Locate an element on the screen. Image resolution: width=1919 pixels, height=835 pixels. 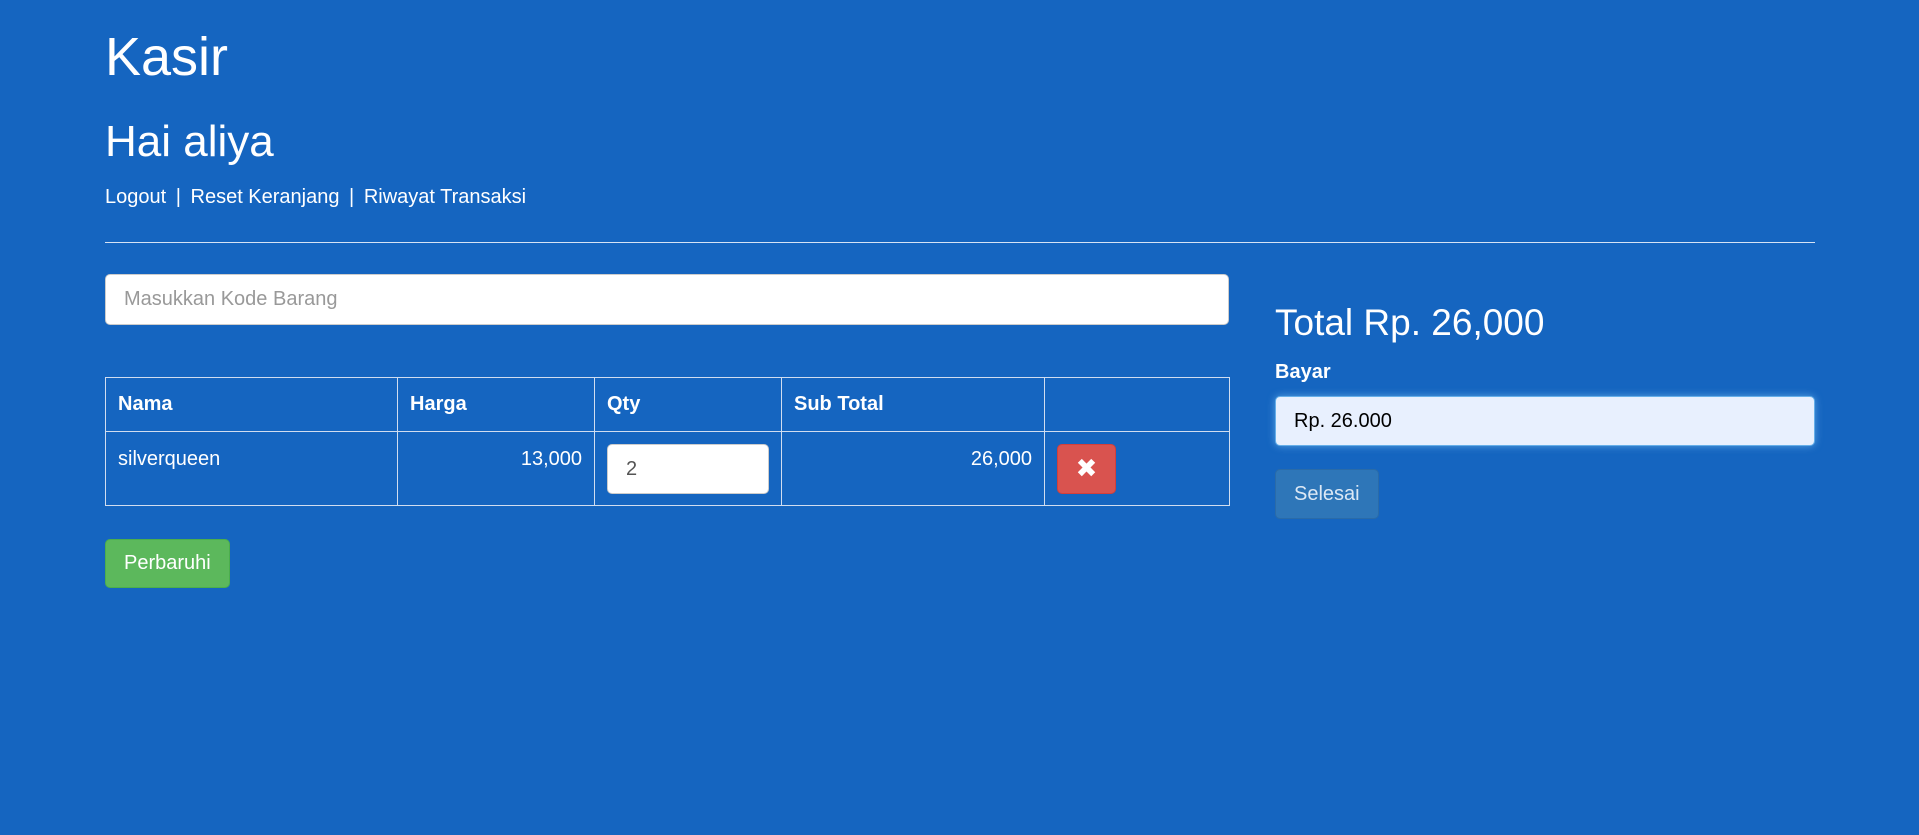
divider is located at coordinates (960, 242).